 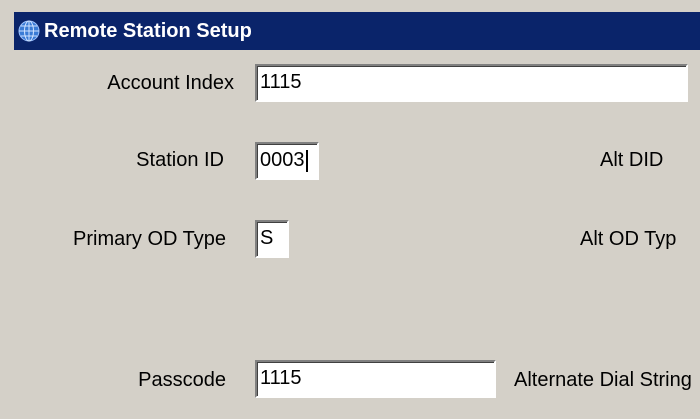 What do you see at coordinates (148, 31) in the screenshot?
I see `window-title: Remote Station Setup` at bounding box center [148, 31].